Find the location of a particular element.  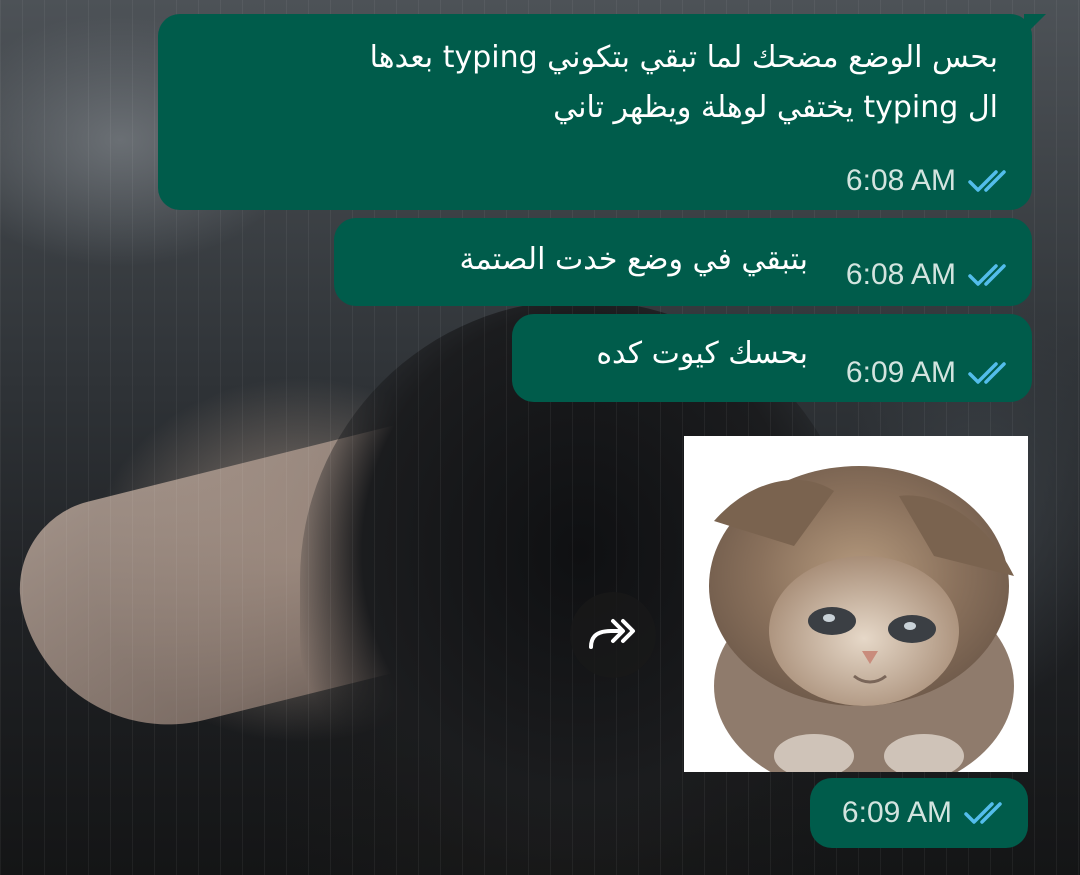

message-text: بتبقي في وضع خدت الصتمة is located at coordinates (633, 259).